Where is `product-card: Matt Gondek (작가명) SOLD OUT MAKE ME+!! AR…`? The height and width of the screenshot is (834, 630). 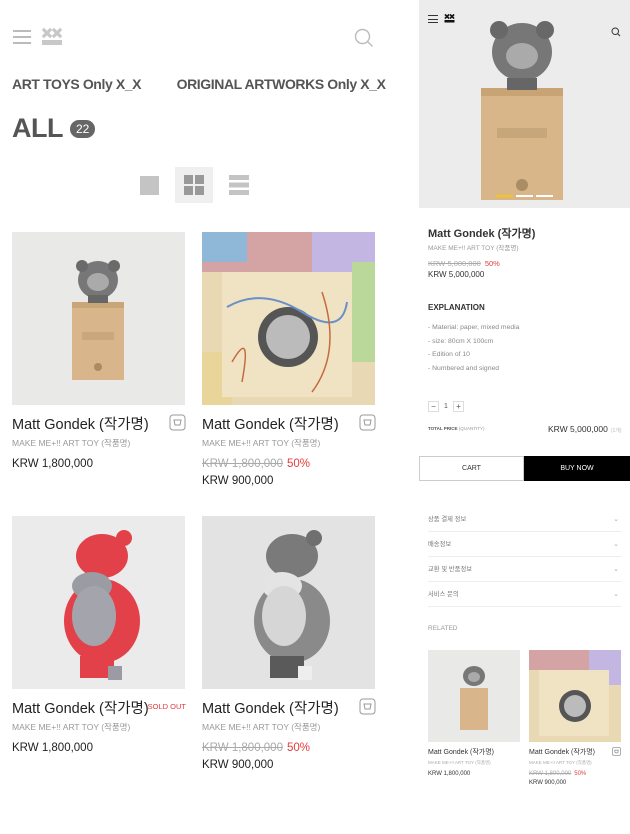 product-card: Matt Gondek (작가명) SOLD OUT MAKE ME+!! AR… is located at coordinates (99, 635).